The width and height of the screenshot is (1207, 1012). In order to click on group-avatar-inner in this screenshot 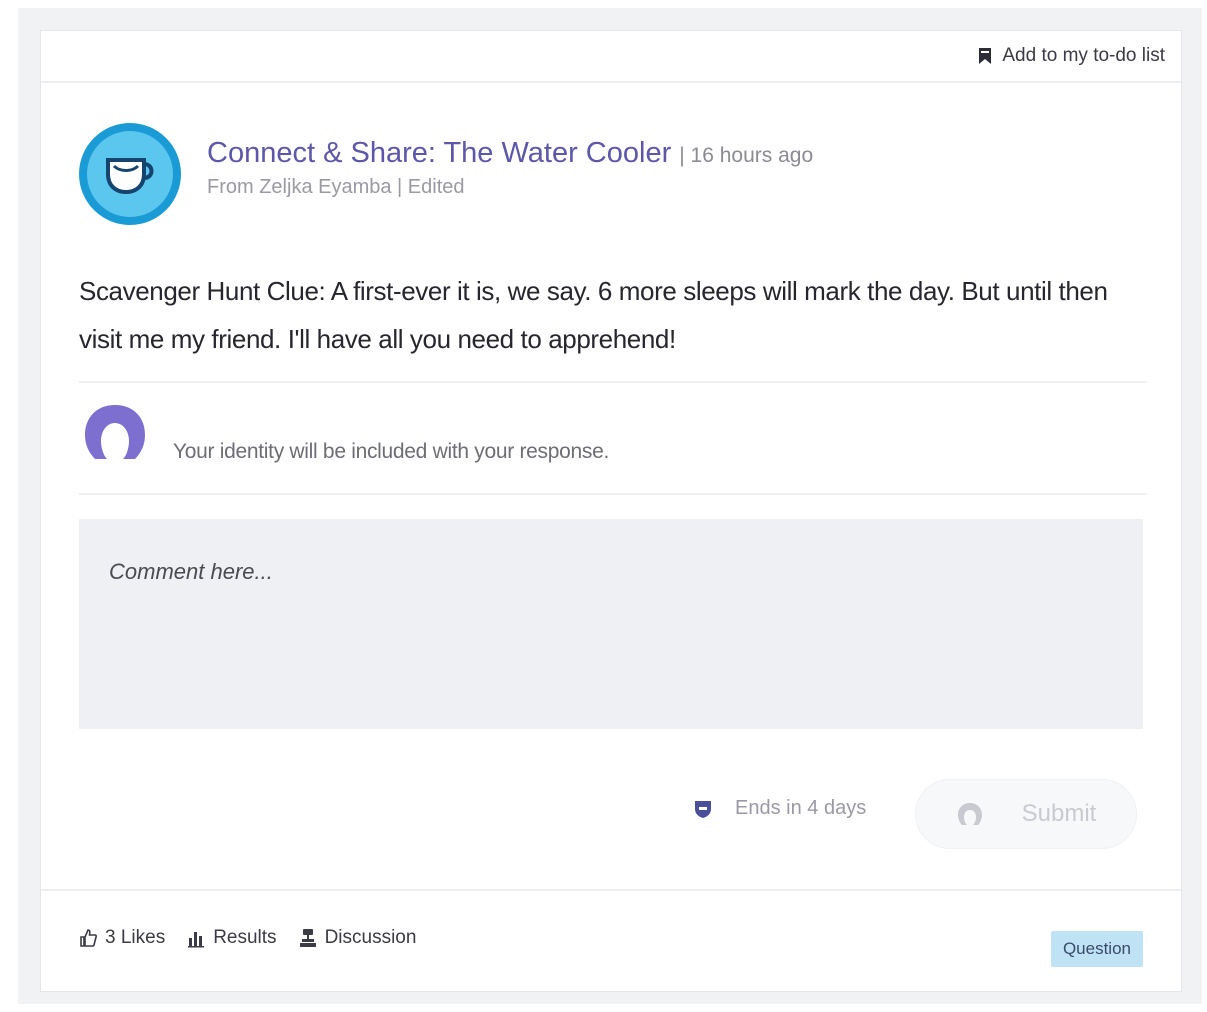, I will do `click(130, 174)`.